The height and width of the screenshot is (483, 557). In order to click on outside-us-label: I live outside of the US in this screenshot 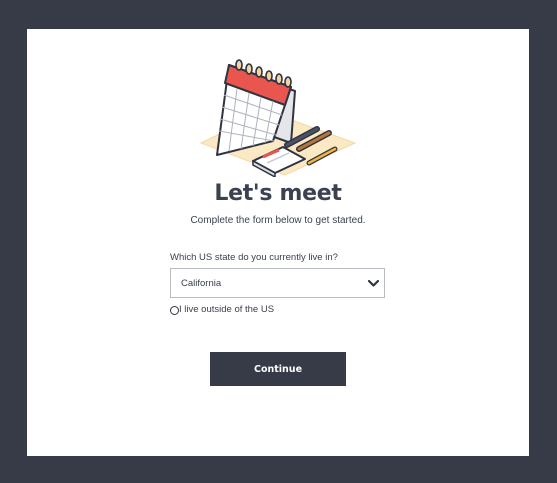, I will do `click(227, 309)`.